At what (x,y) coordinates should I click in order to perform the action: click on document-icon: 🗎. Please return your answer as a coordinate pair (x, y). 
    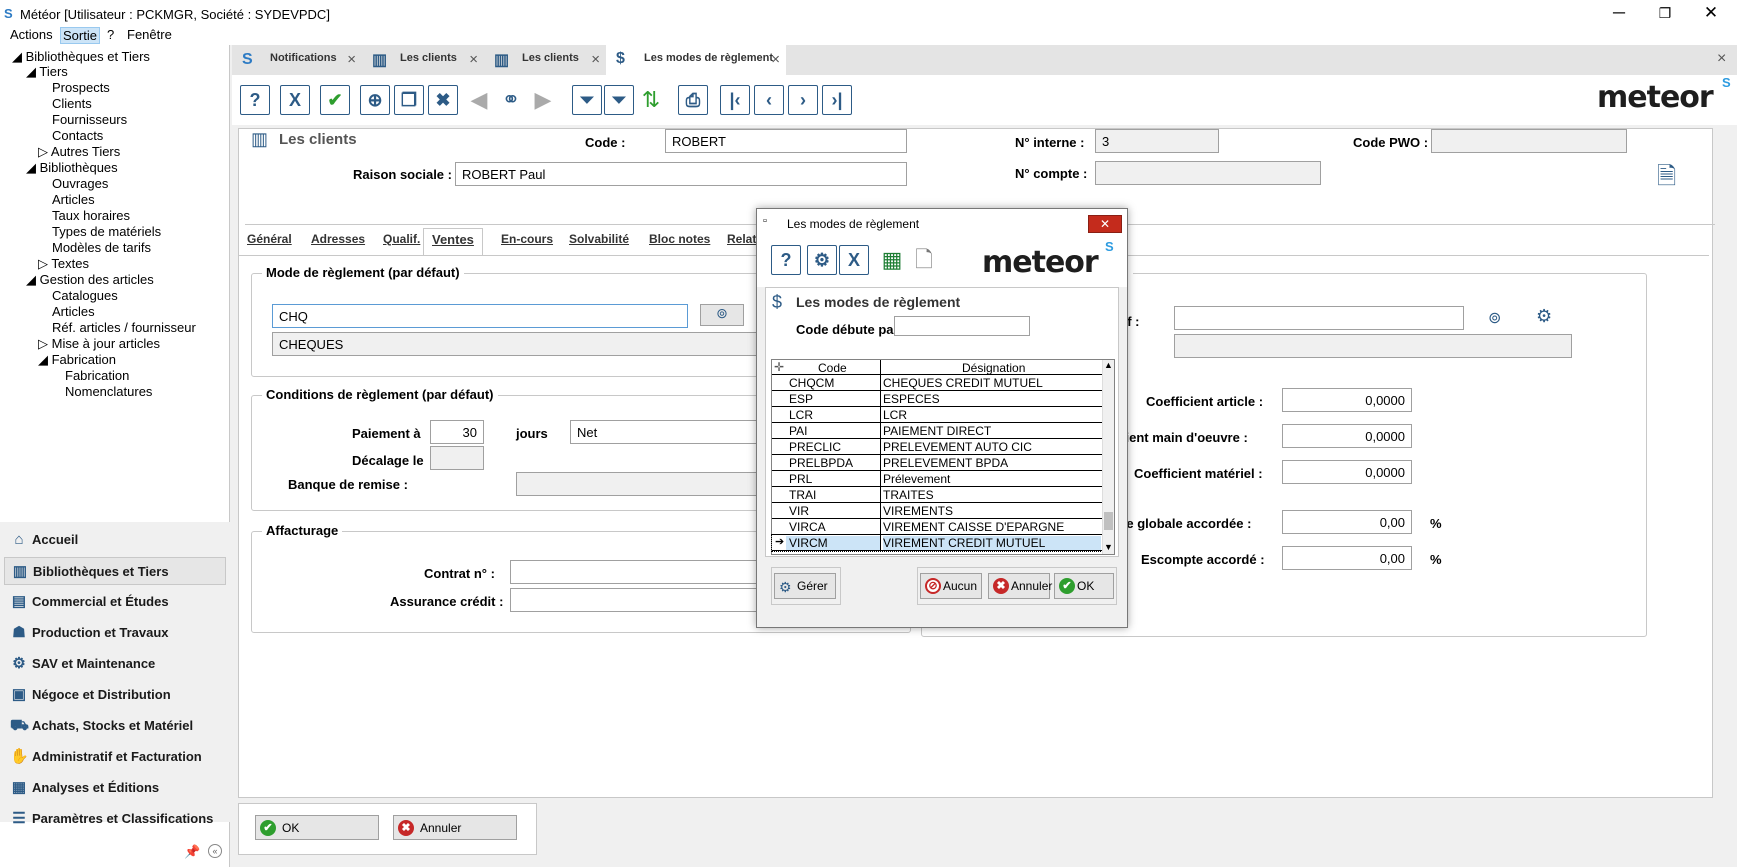
    Looking at the image, I should click on (1666, 179).